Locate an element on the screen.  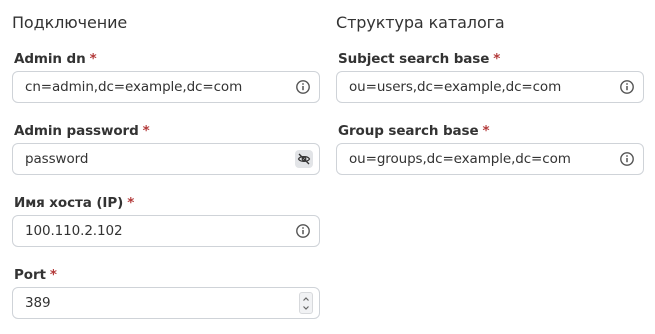
chevron-down-icon is located at coordinates (306, 308).